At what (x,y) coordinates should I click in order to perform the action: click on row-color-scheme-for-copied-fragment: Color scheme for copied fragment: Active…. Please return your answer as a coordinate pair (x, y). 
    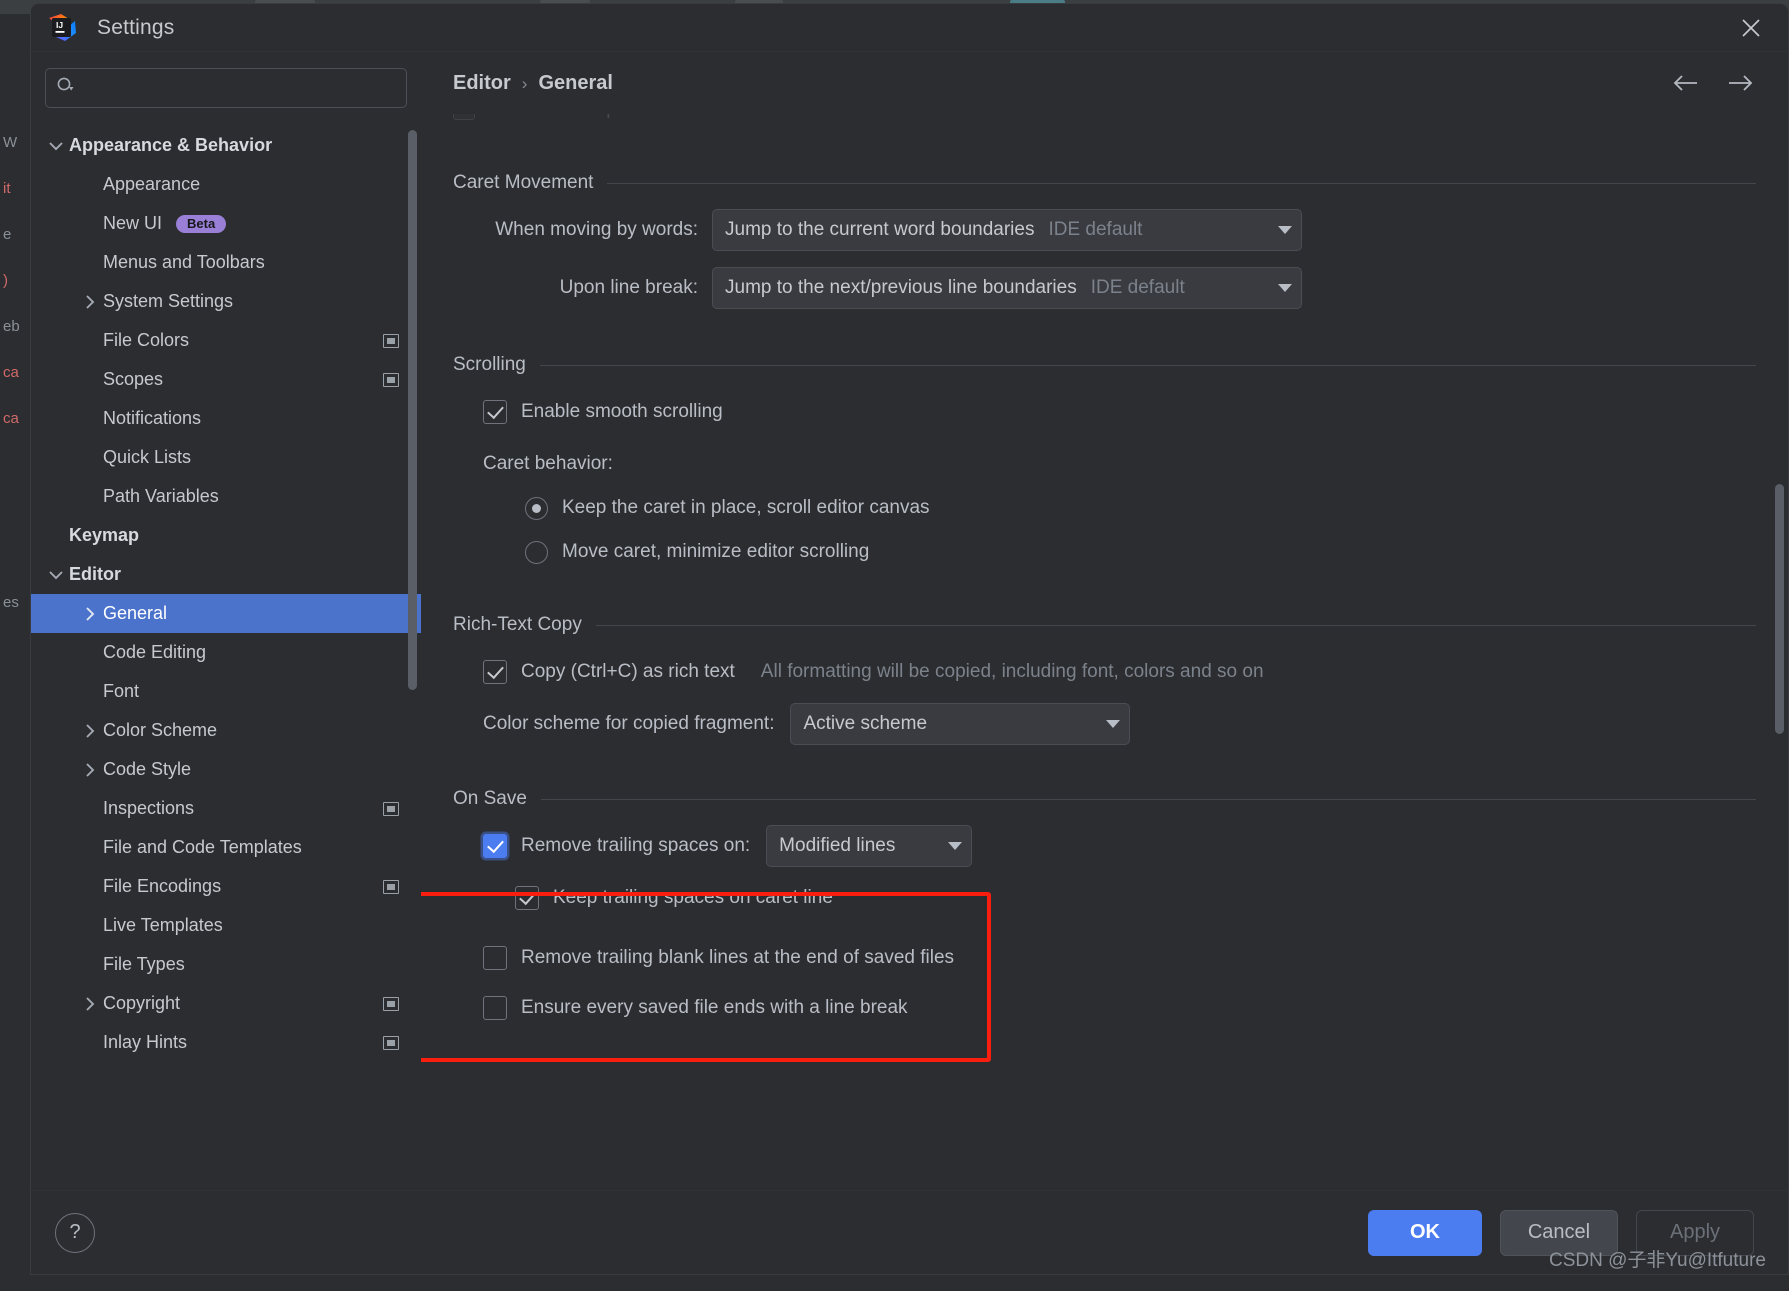
    Looking at the image, I should click on (1104, 724).